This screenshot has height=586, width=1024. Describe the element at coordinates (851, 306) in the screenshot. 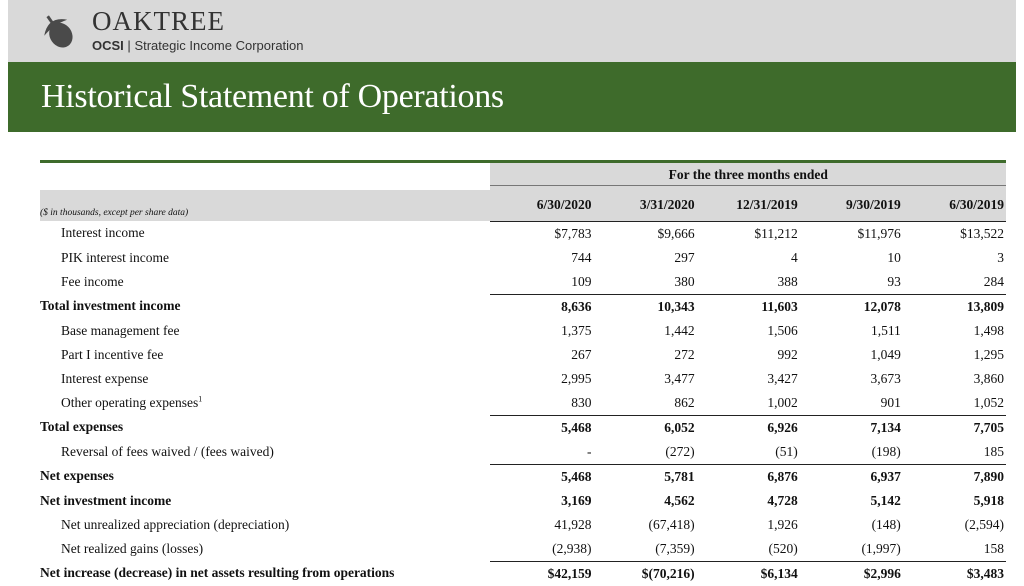

I see `value-cell: 12,078` at that location.